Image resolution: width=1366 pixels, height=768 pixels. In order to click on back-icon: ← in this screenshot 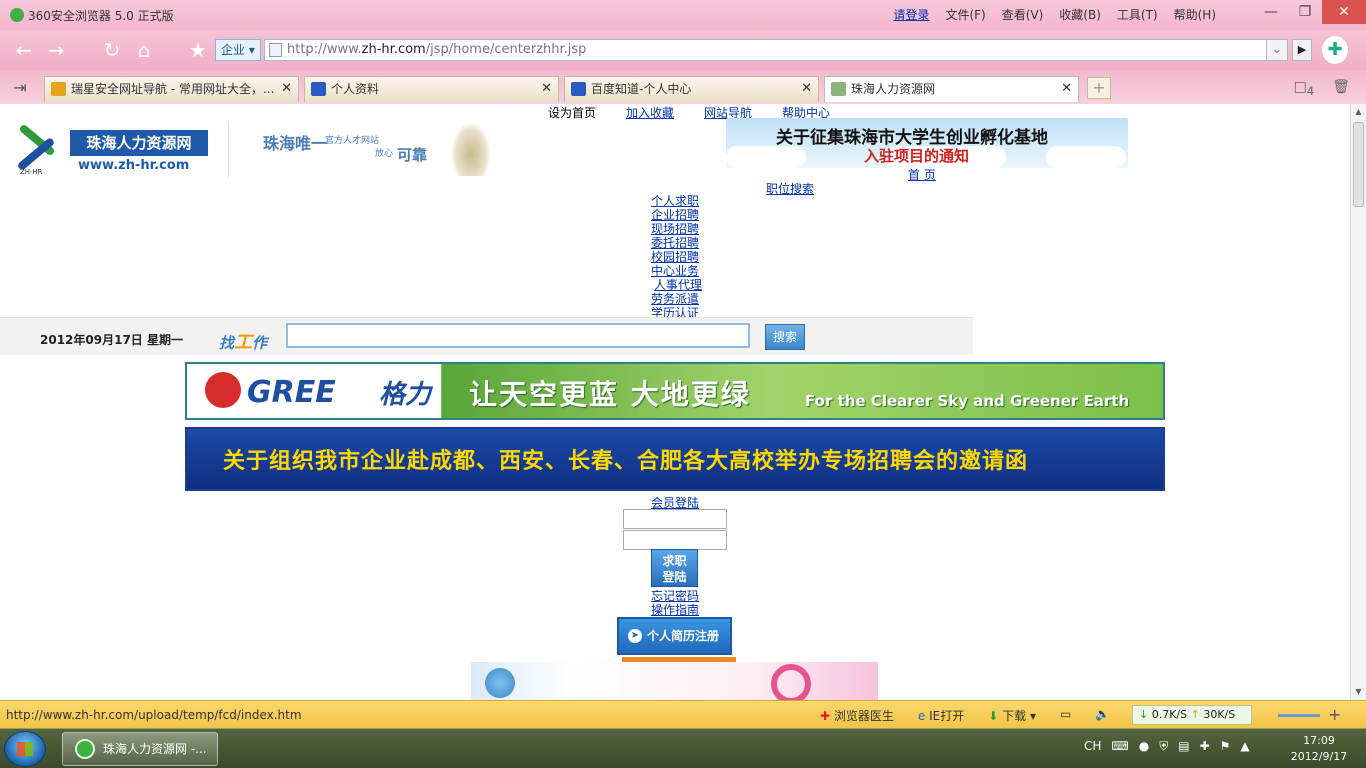, I will do `click(24, 50)`.